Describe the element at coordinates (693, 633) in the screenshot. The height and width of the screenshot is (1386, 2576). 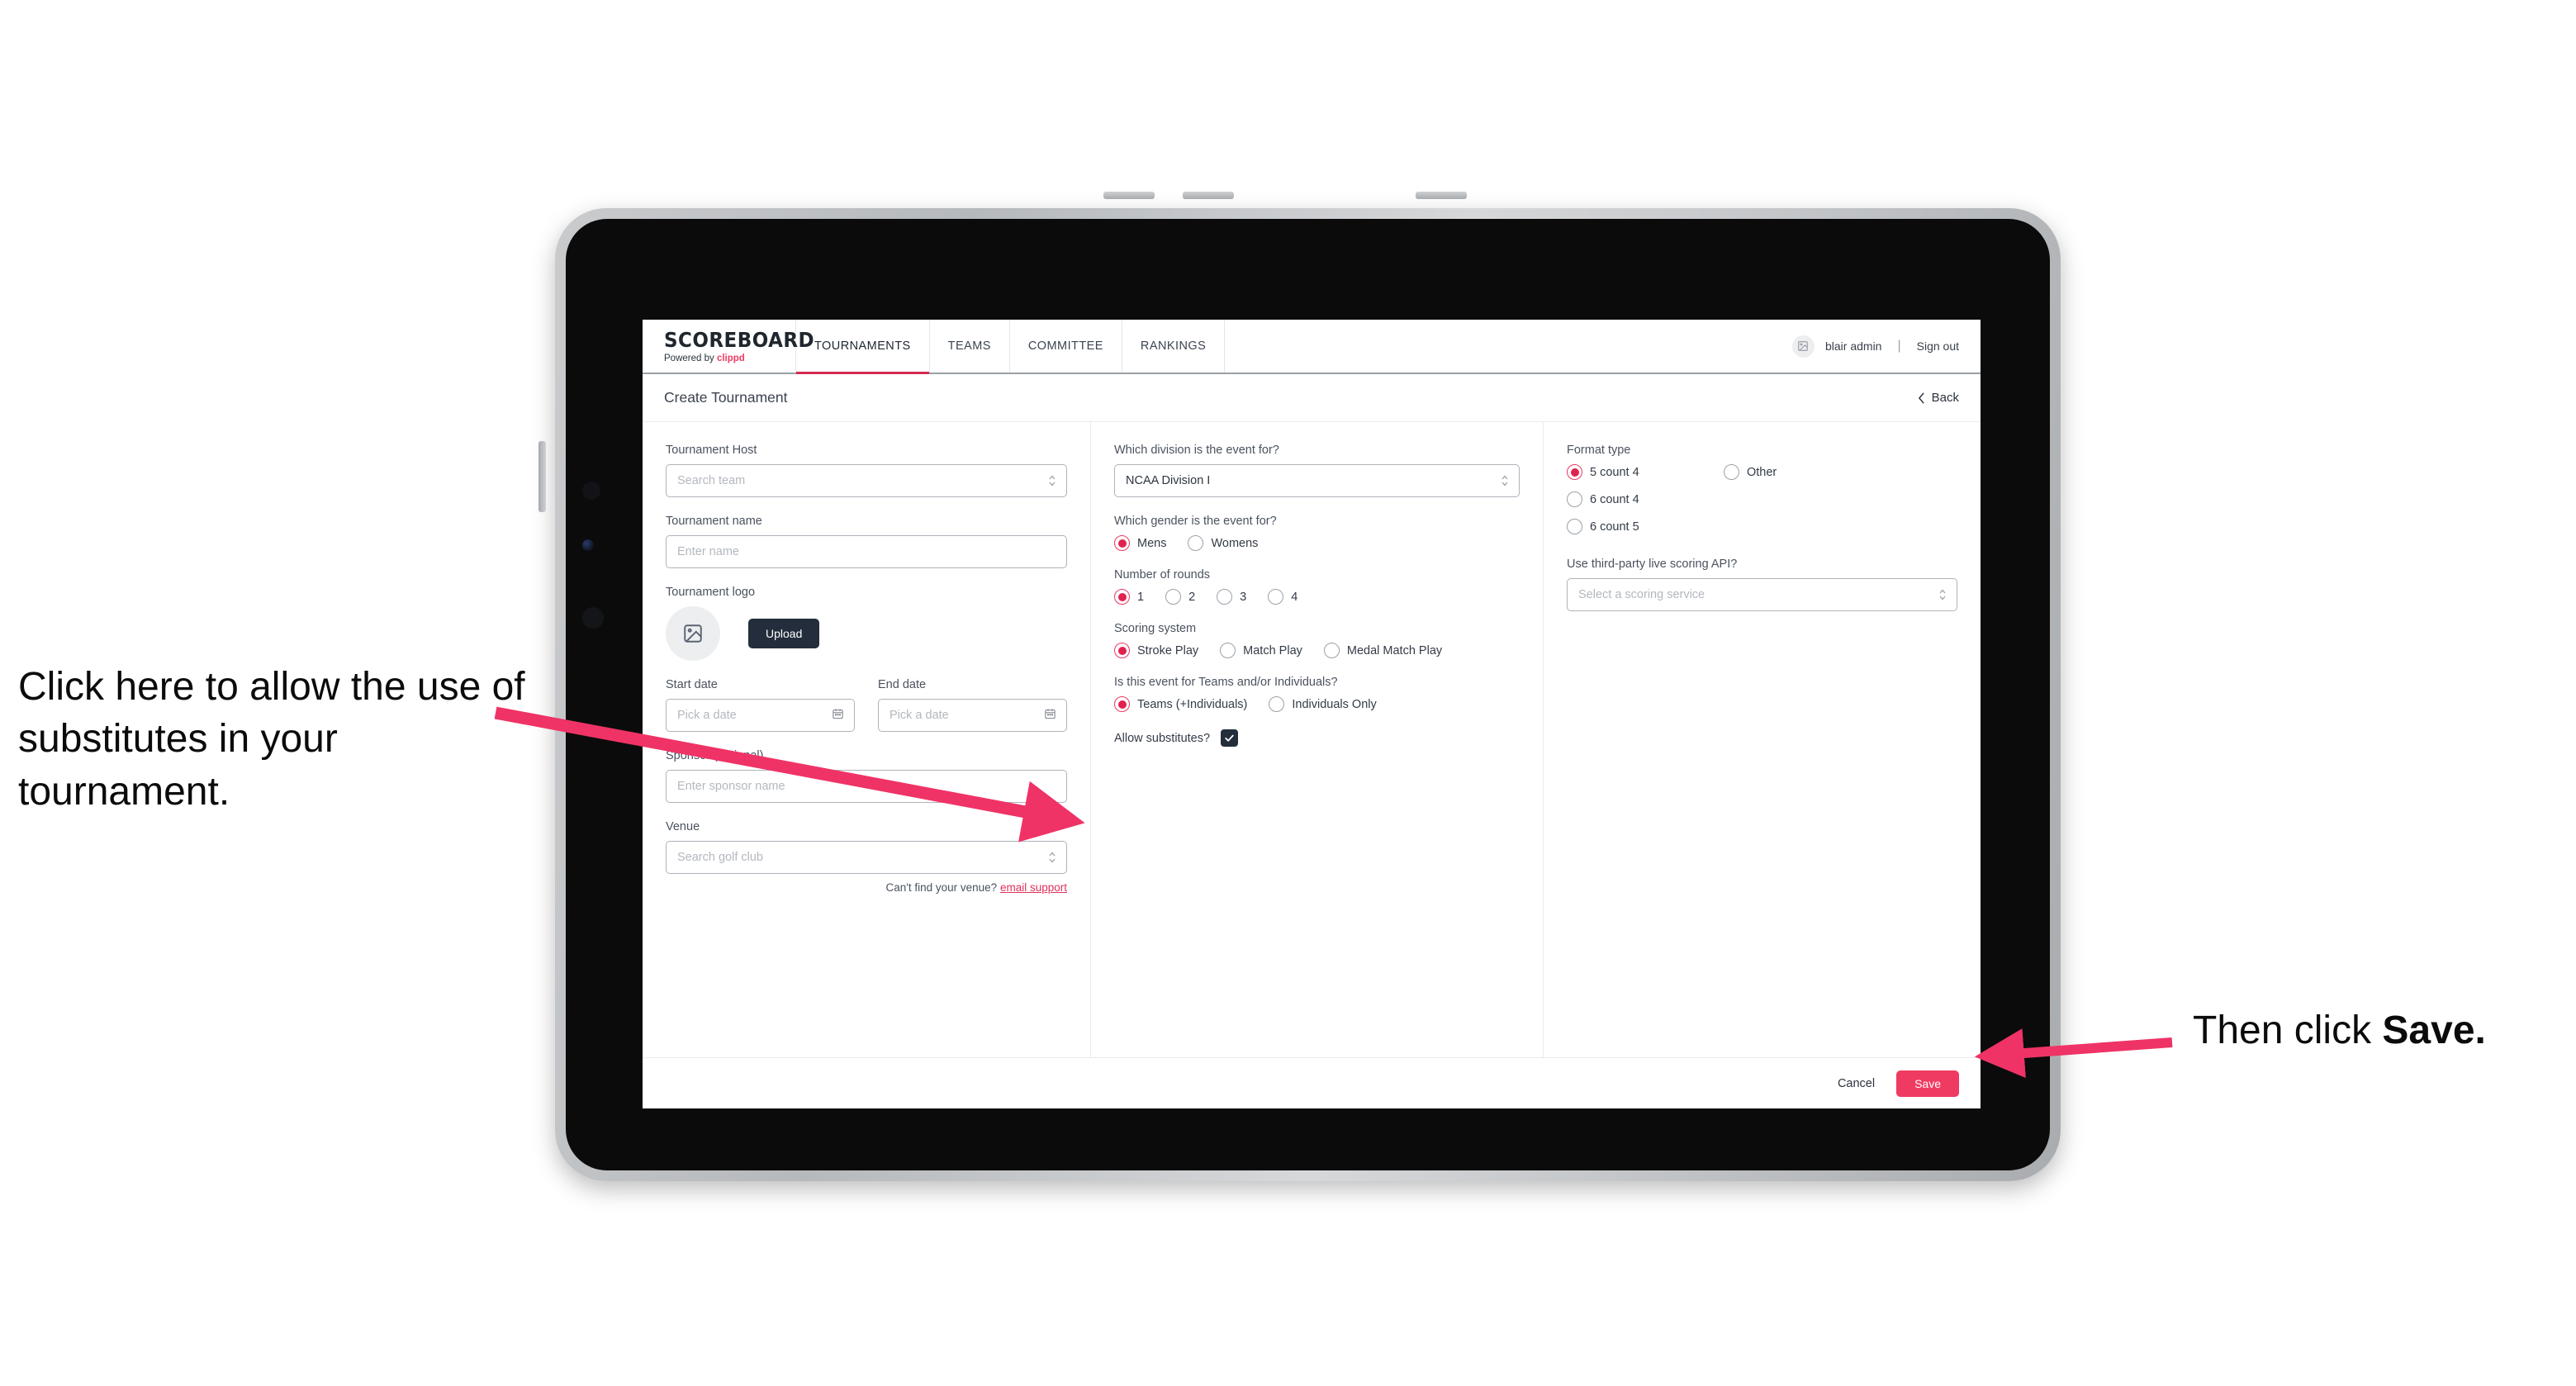
I see `logo-preview` at that location.